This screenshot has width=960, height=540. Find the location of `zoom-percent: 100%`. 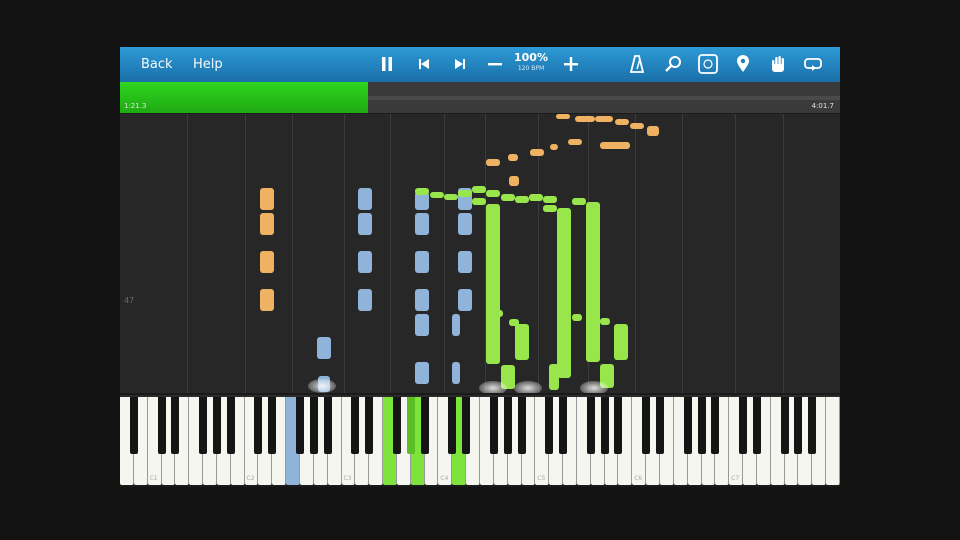

zoom-percent: 100% is located at coordinates (531, 57).